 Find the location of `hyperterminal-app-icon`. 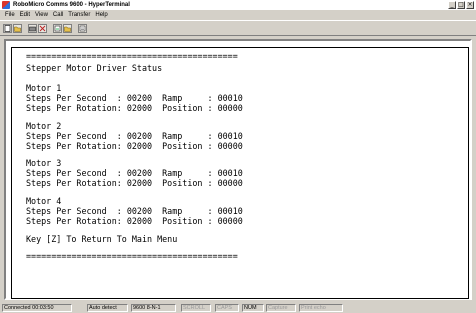

hyperterminal-app-icon is located at coordinates (6, 5).